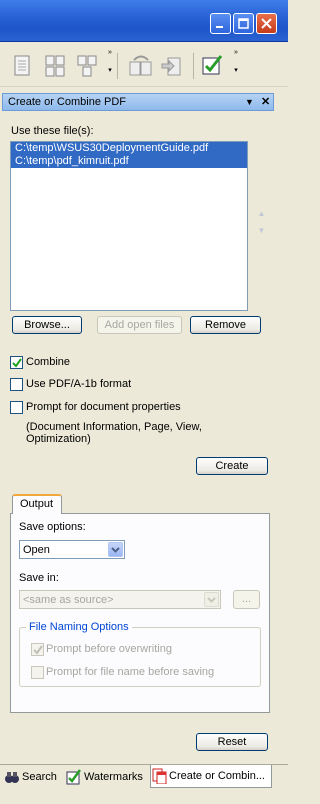  Describe the element at coordinates (52, 131) in the screenshot. I see `files-label: Use these file(s):` at that location.